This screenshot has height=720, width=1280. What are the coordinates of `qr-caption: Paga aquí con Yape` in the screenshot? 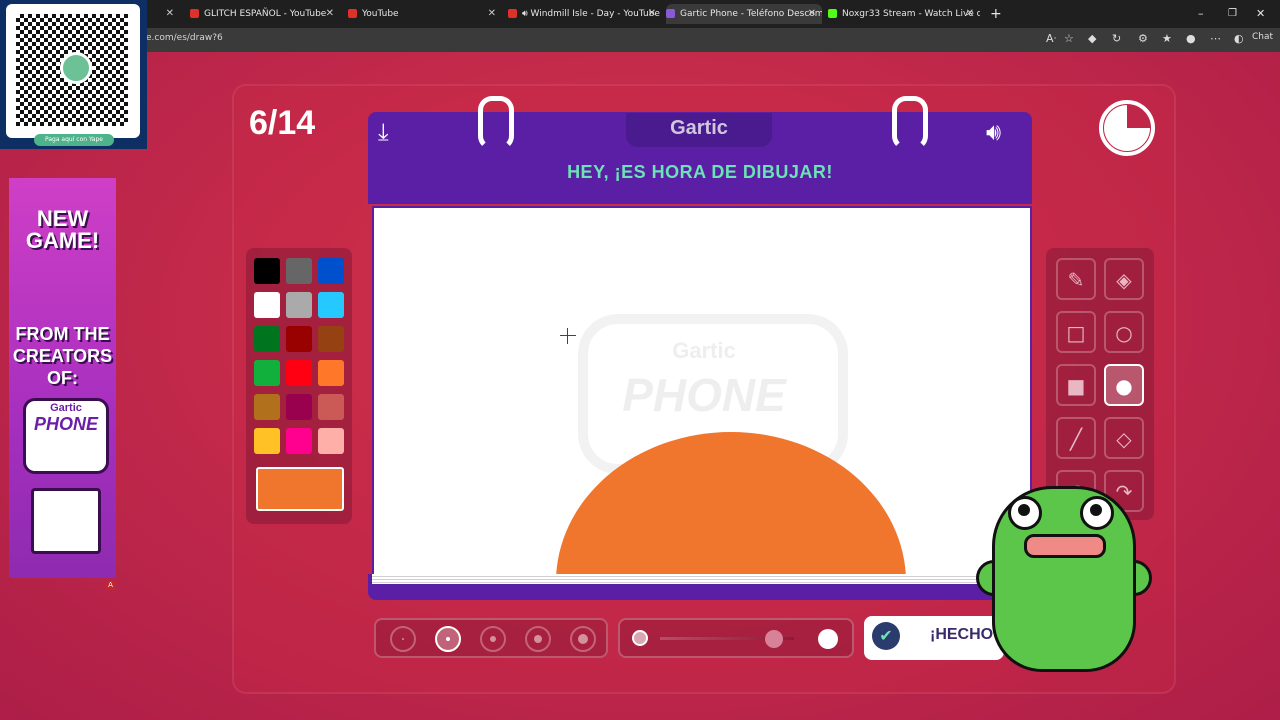 It's located at (74, 140).